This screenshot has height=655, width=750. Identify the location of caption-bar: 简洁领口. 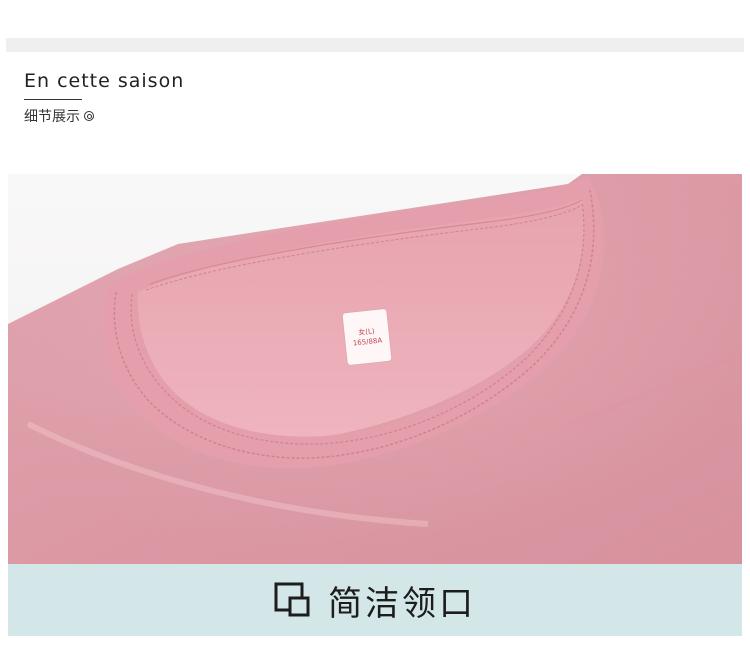
(375, 600).